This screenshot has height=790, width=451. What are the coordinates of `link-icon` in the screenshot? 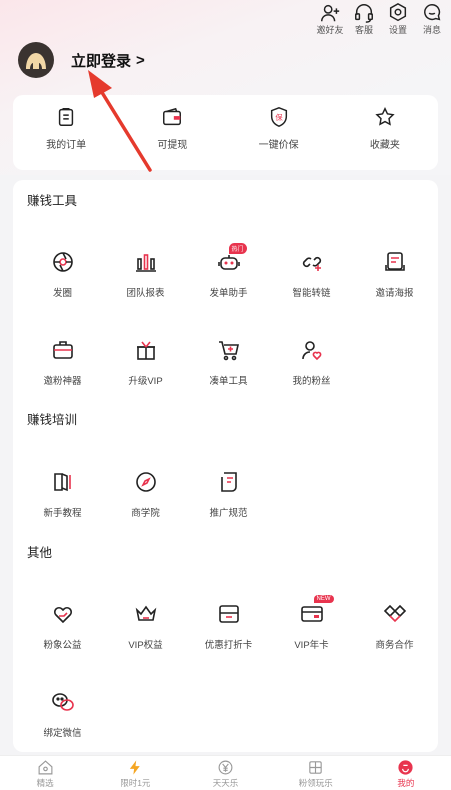 It's located at (311, 263).